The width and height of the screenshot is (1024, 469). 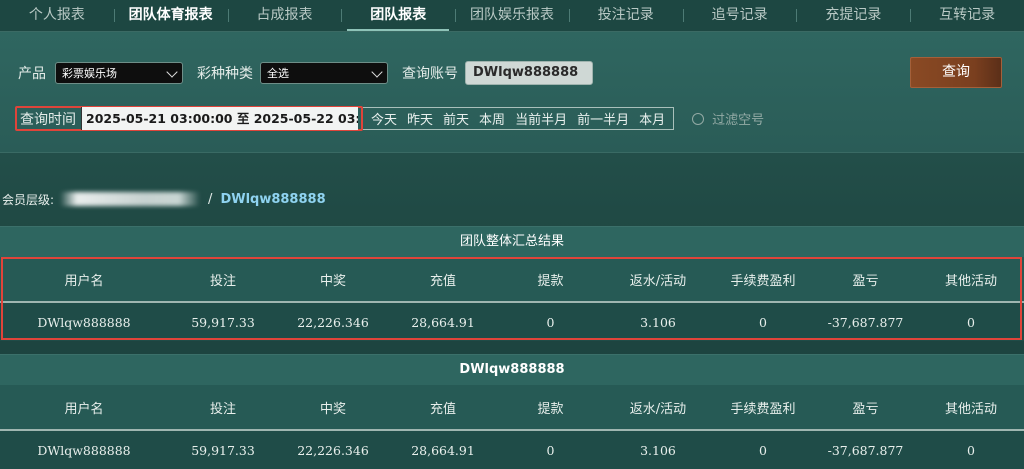 I want to click on product-select-value: 彩票娱乐场, so click(x=89, y=73).